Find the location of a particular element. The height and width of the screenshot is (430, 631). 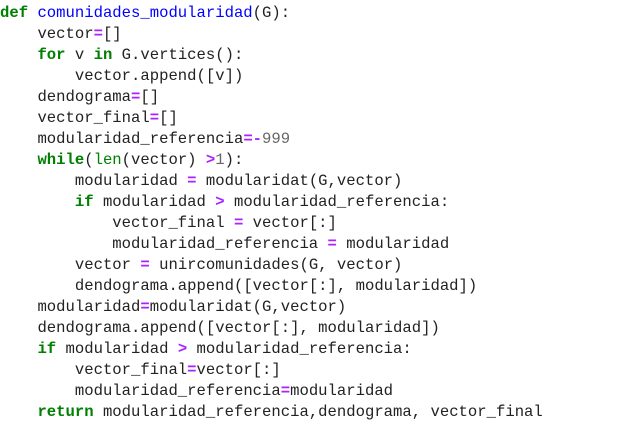

code-text: dendograma is located at coordinates (84, 97).